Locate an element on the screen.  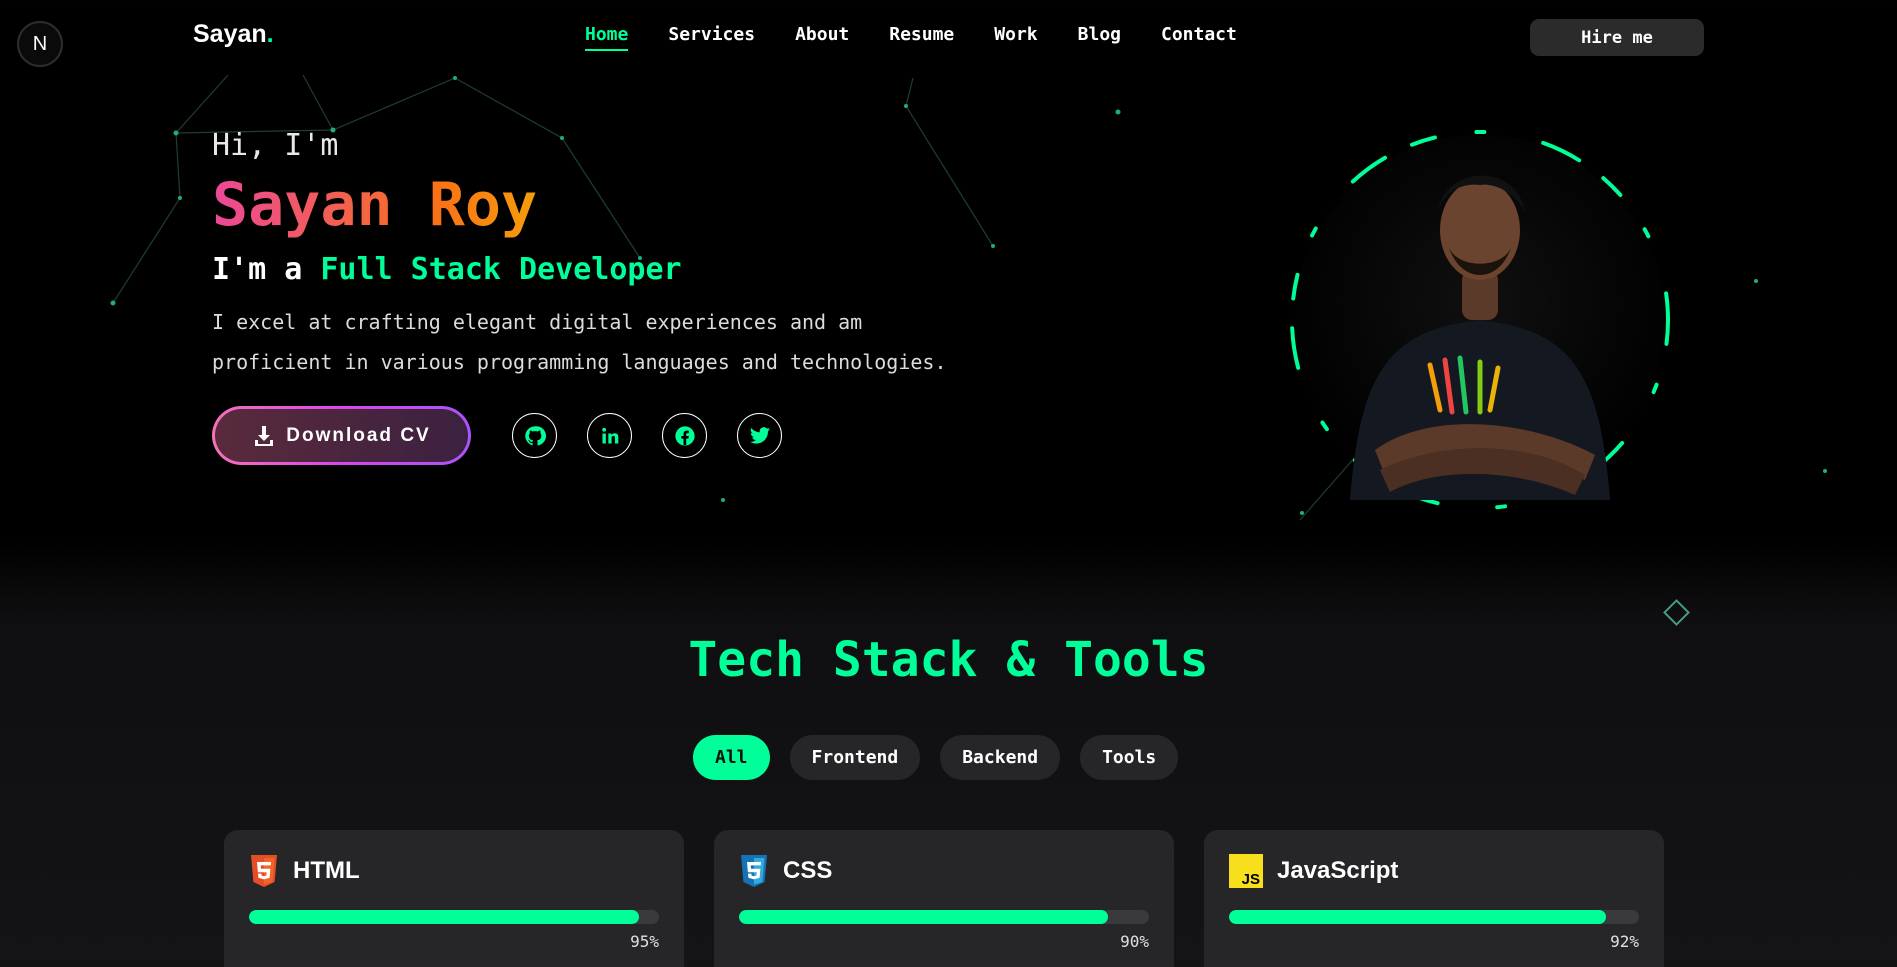
next-badge: N is located at coordinates (40, 44).